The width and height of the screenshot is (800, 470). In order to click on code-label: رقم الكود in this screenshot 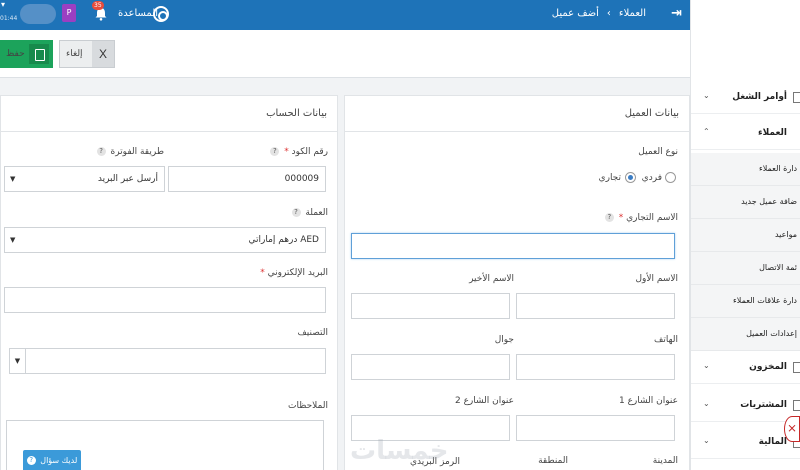, I will do `click(309, 152)`.